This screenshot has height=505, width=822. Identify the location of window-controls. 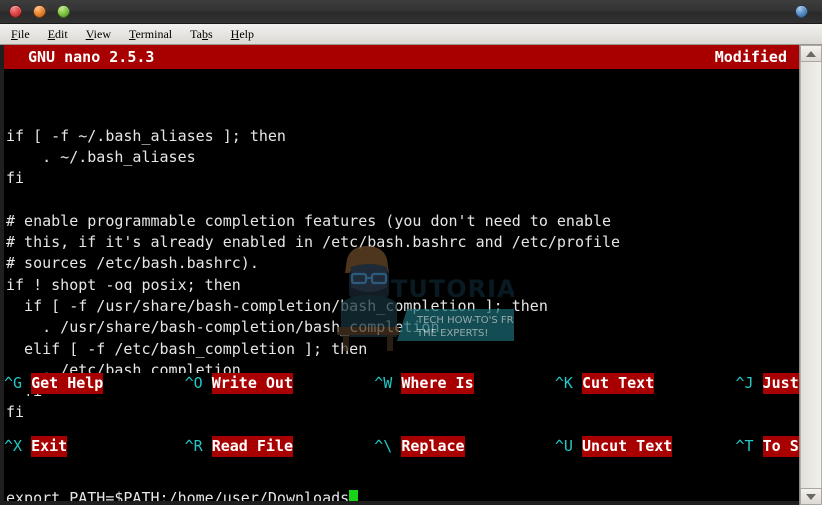
(39, 11).